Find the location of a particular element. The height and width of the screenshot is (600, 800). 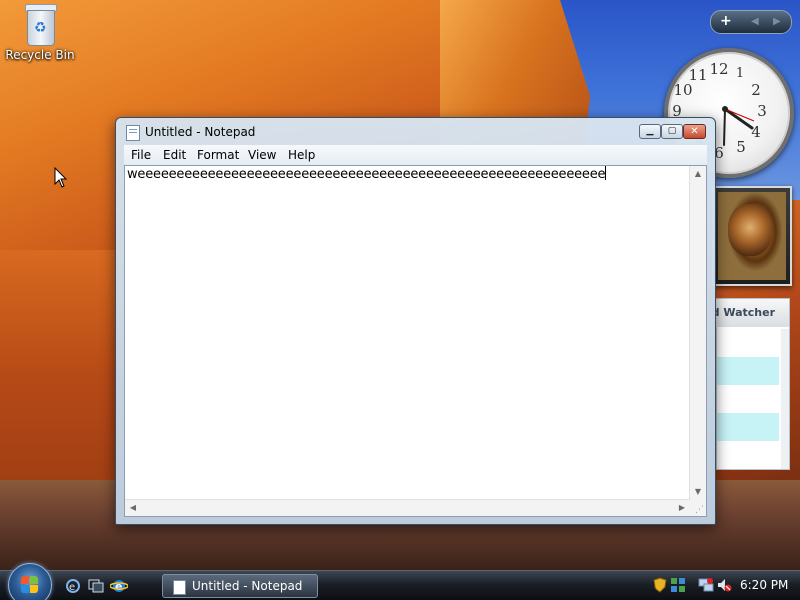

close-button: ✕ is located at coordinates (694, 131).